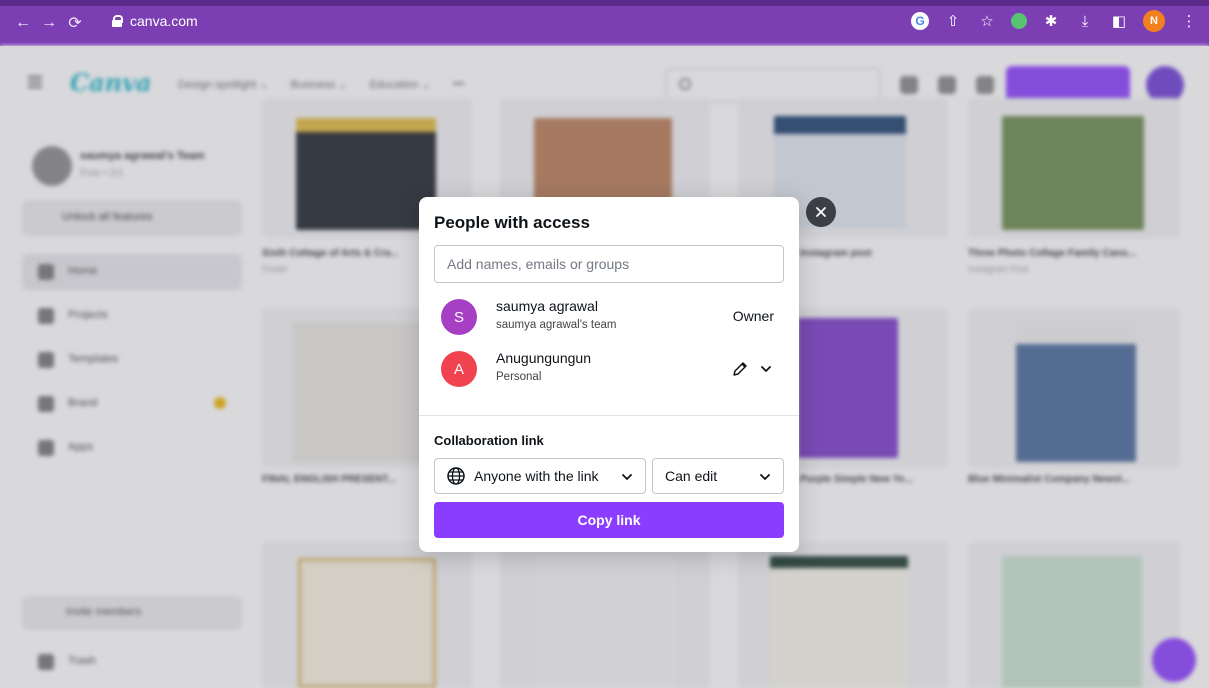  Describe the element at coordinates (459, 369) in the screenshot. I see `avatar: A` at that location.